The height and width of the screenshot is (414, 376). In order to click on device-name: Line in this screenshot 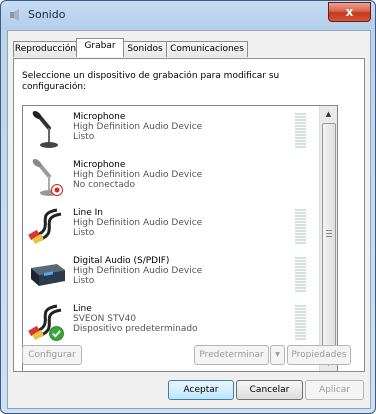, I will do `click(82, 309)`.